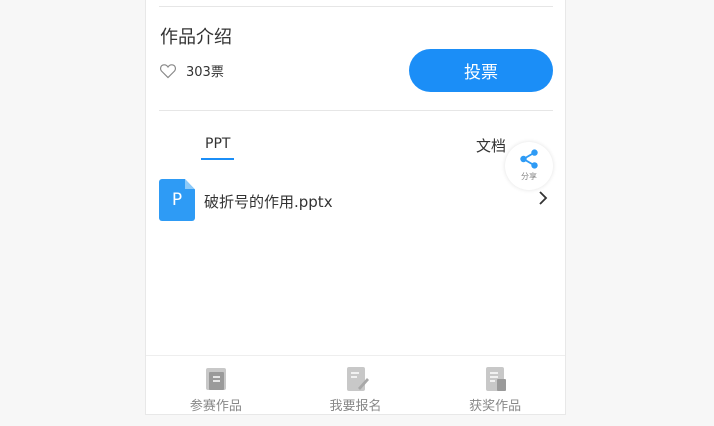  Describe the element at coordinates (481, 70) in the screenshot. I see `vote-button: 投票` at that location.